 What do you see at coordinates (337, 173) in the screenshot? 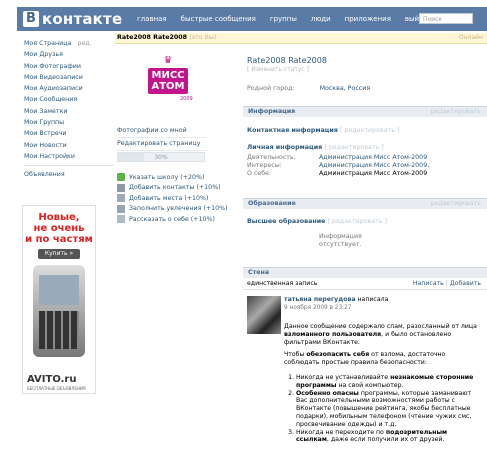
I see `about-row: О себе: Администрация Мисс Атом-2009` at bounding box center [337, 173].